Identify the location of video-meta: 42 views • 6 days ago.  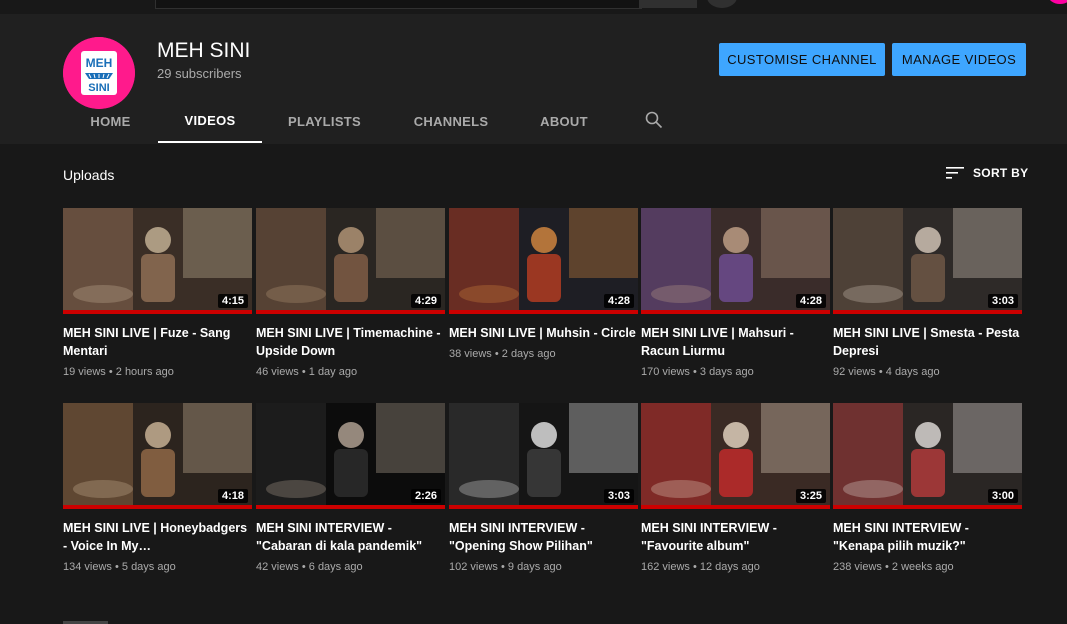
(350, 567).